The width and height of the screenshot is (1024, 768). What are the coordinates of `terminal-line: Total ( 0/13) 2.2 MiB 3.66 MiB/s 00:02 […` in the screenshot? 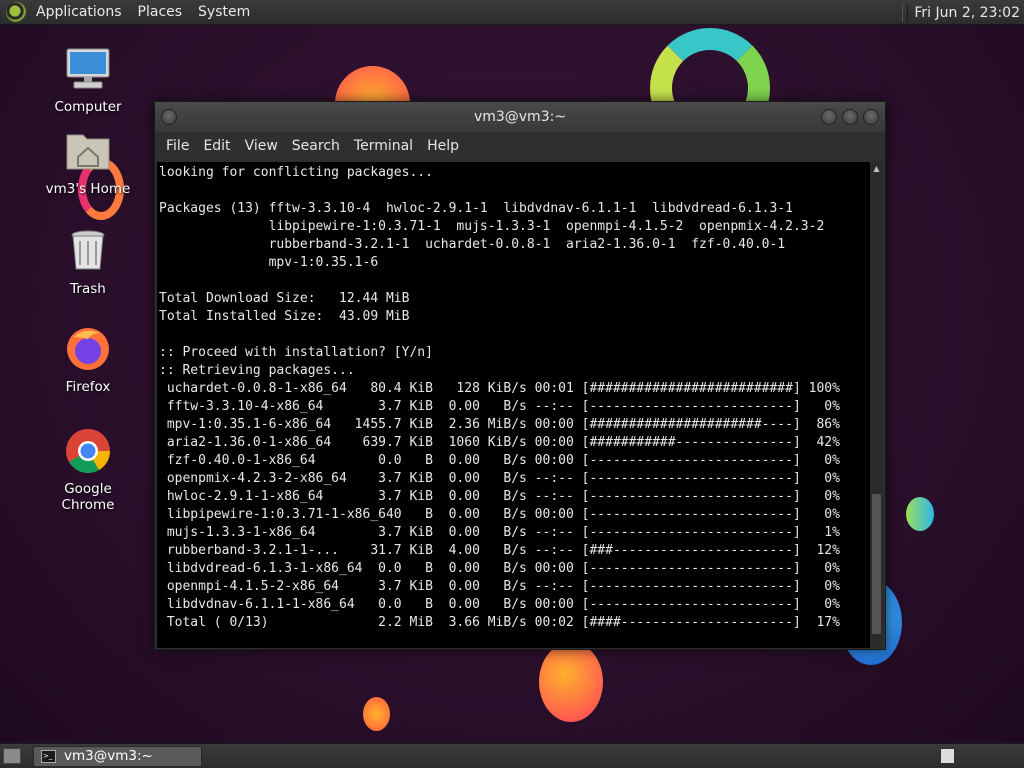 It's located at (499, 622).